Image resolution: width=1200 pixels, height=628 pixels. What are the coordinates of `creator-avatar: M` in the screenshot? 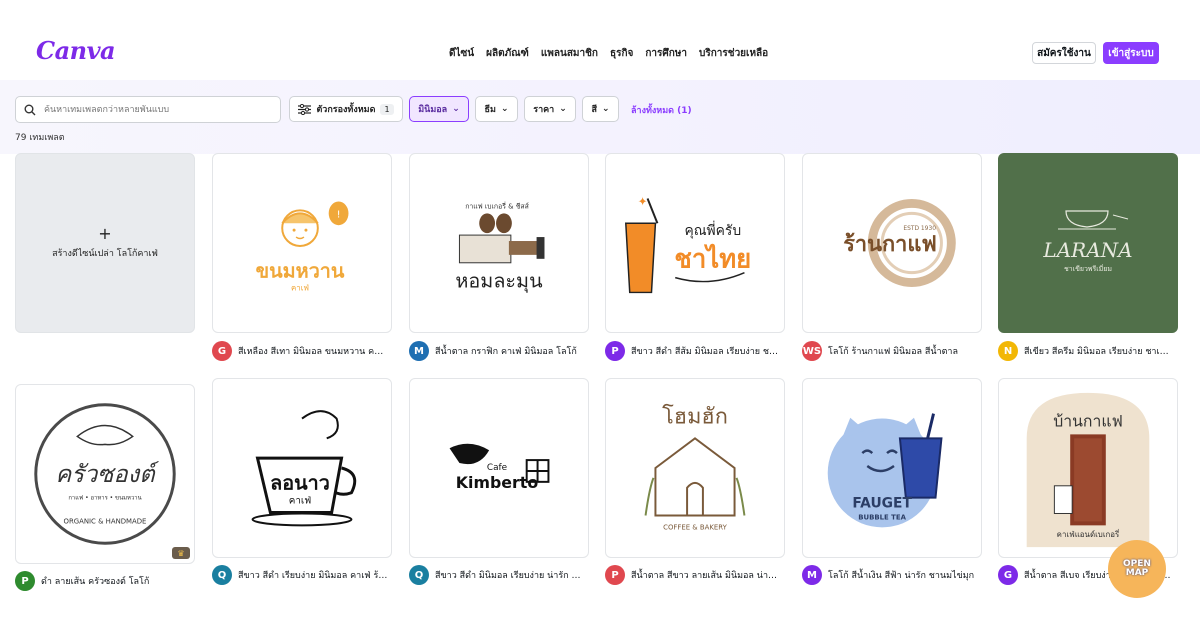 It's located at (419, 351).